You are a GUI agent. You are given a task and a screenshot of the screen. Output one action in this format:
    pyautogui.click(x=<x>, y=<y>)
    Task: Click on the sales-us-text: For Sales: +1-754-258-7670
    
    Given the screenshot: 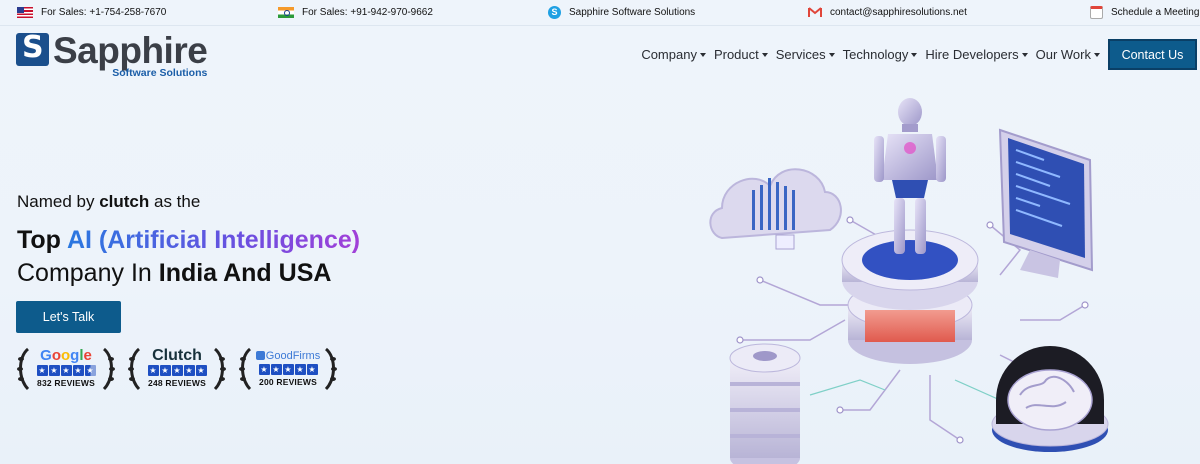 What is the action you would take?
    pyautogui.click(x=104, y=12)
    